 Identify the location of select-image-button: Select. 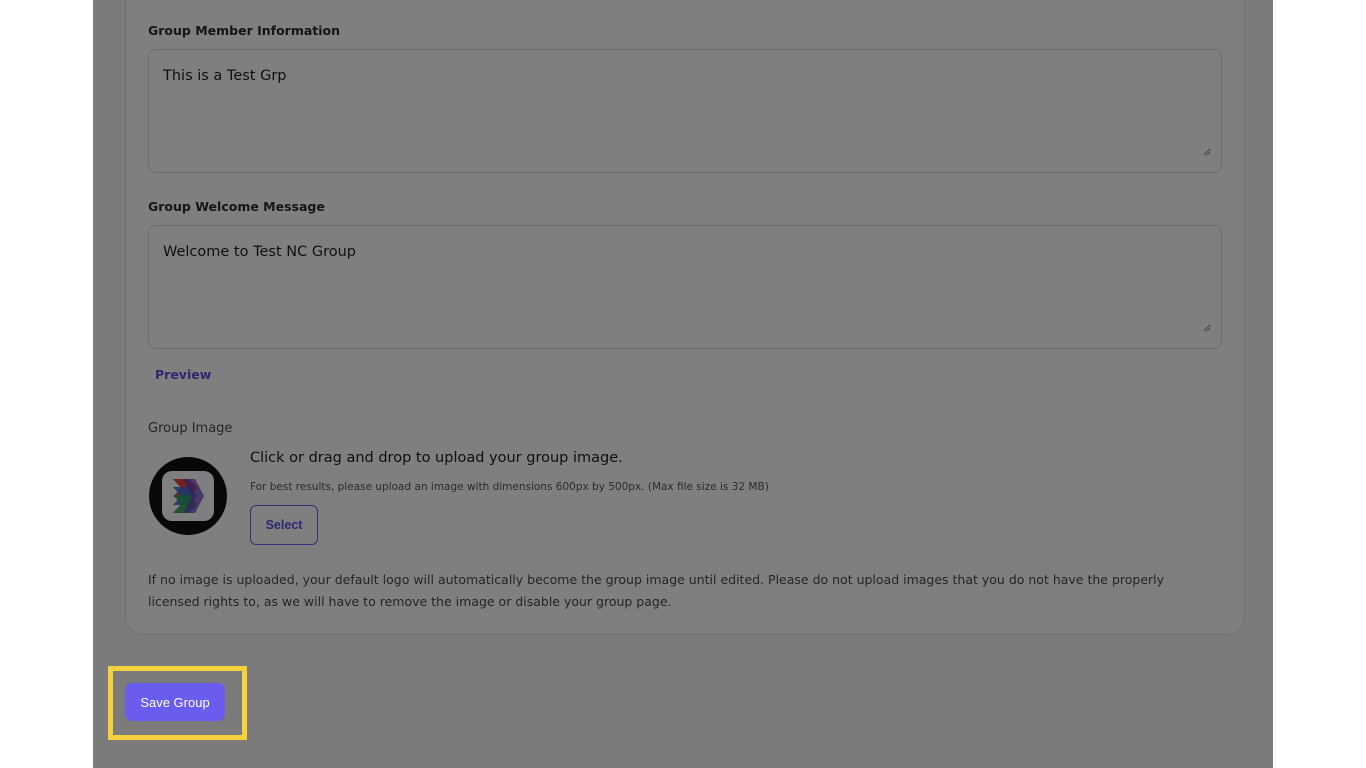
(284, 525).